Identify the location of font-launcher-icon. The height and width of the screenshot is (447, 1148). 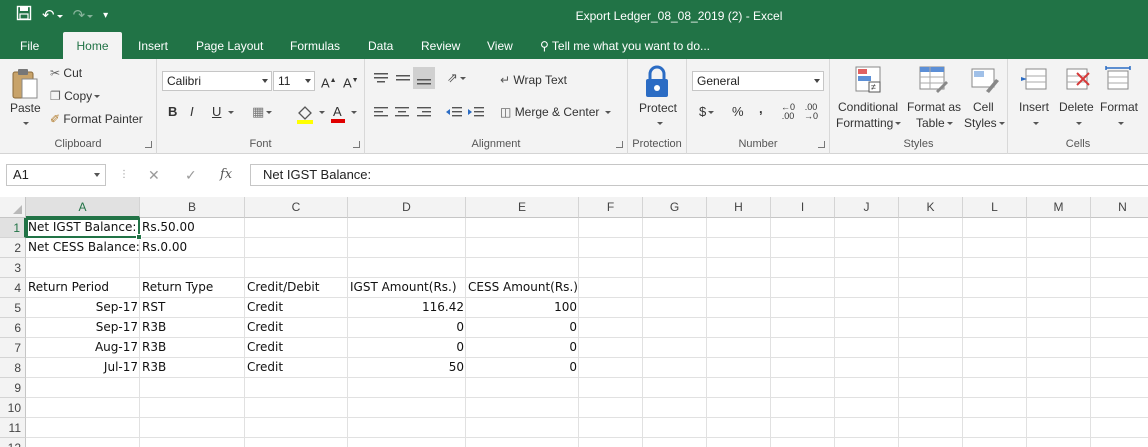
(356, 144).